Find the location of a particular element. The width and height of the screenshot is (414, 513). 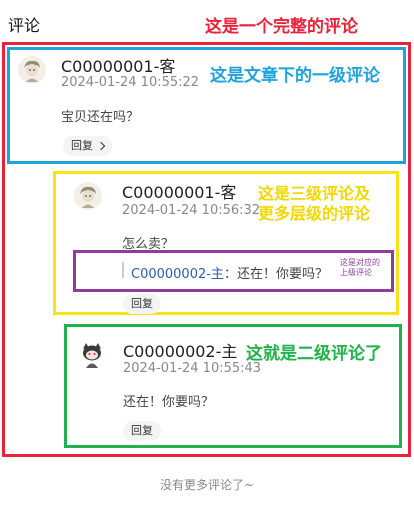

quote-divider is located at coordinates (123, 270).